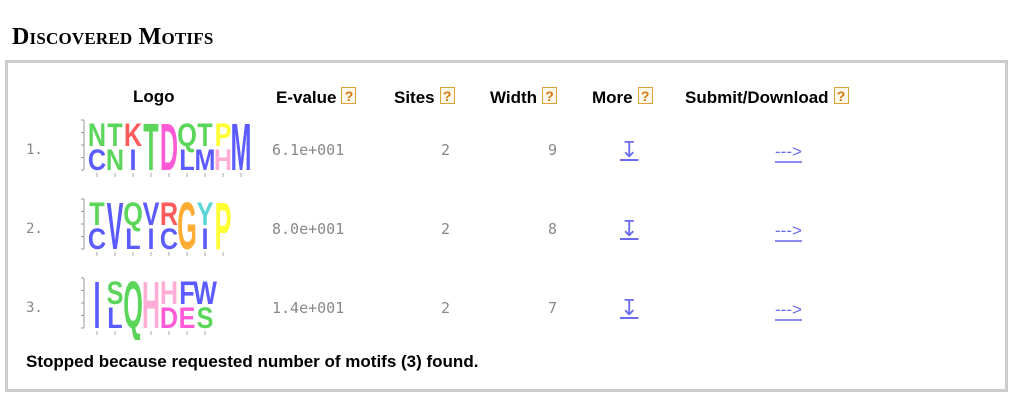  I want to click on sequence-logo: TCVQLVIRCGYIP, so click(160, 226).